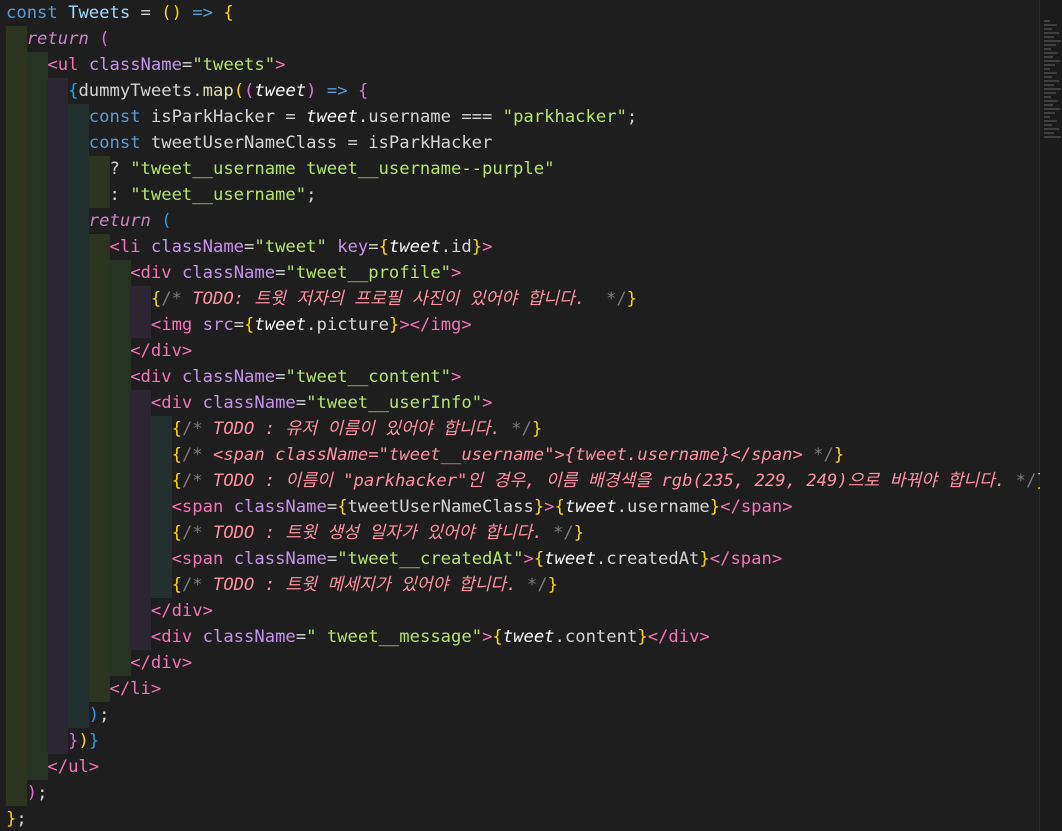  What do you see at coordinates (520, 143) in the screenshot?
I see `code-line: const tweetUserNameClass = isParkHacker` at bounding box center [520, 143].